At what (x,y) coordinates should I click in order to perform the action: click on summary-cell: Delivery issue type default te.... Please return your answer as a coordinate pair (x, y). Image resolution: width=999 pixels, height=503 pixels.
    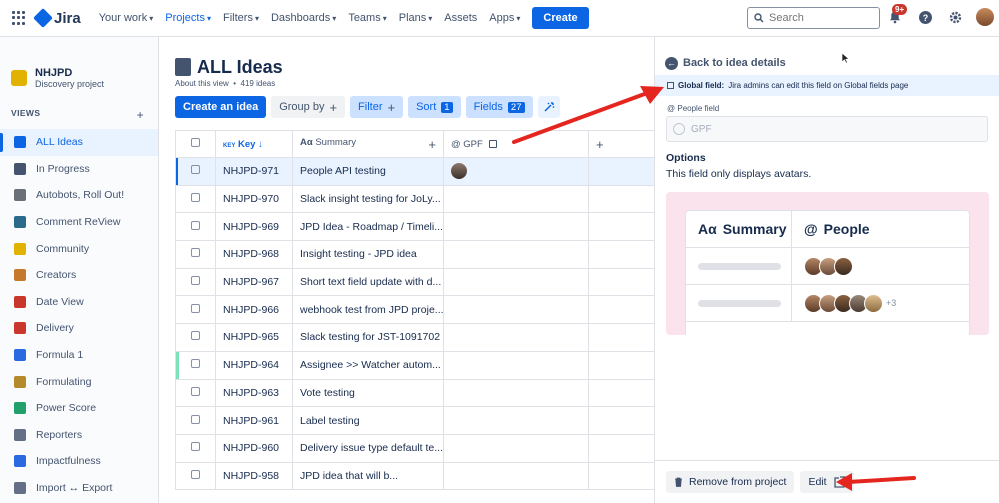
    Looking at the image, I should click on (368, 448).